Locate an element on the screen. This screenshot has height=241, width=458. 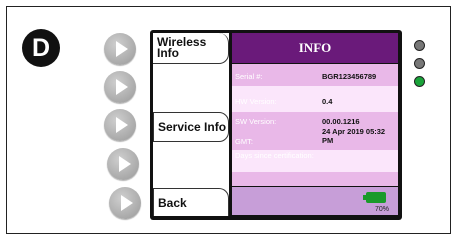
back-softkey: Back is located at coordinates (191, 202).